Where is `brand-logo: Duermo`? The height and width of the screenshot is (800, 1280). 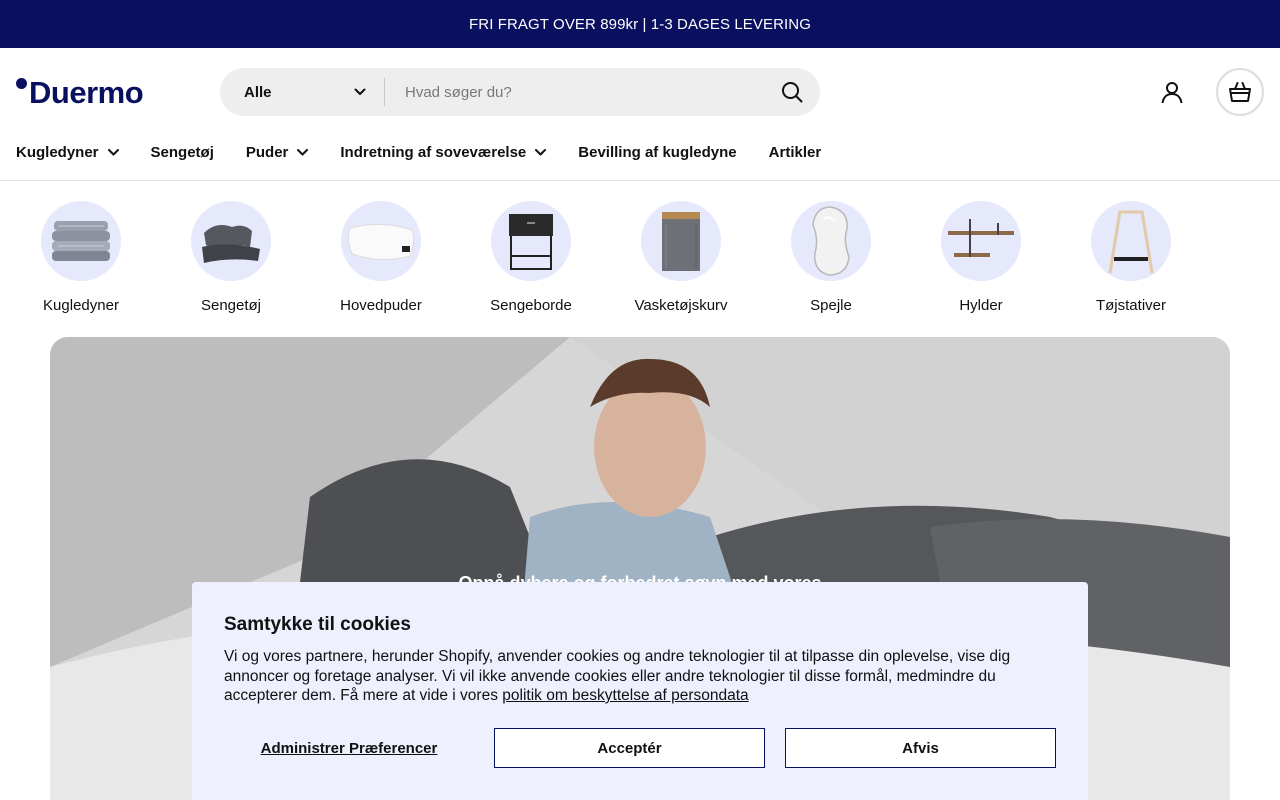 brand-logo: Duermo is located at coordinates (80, 93).